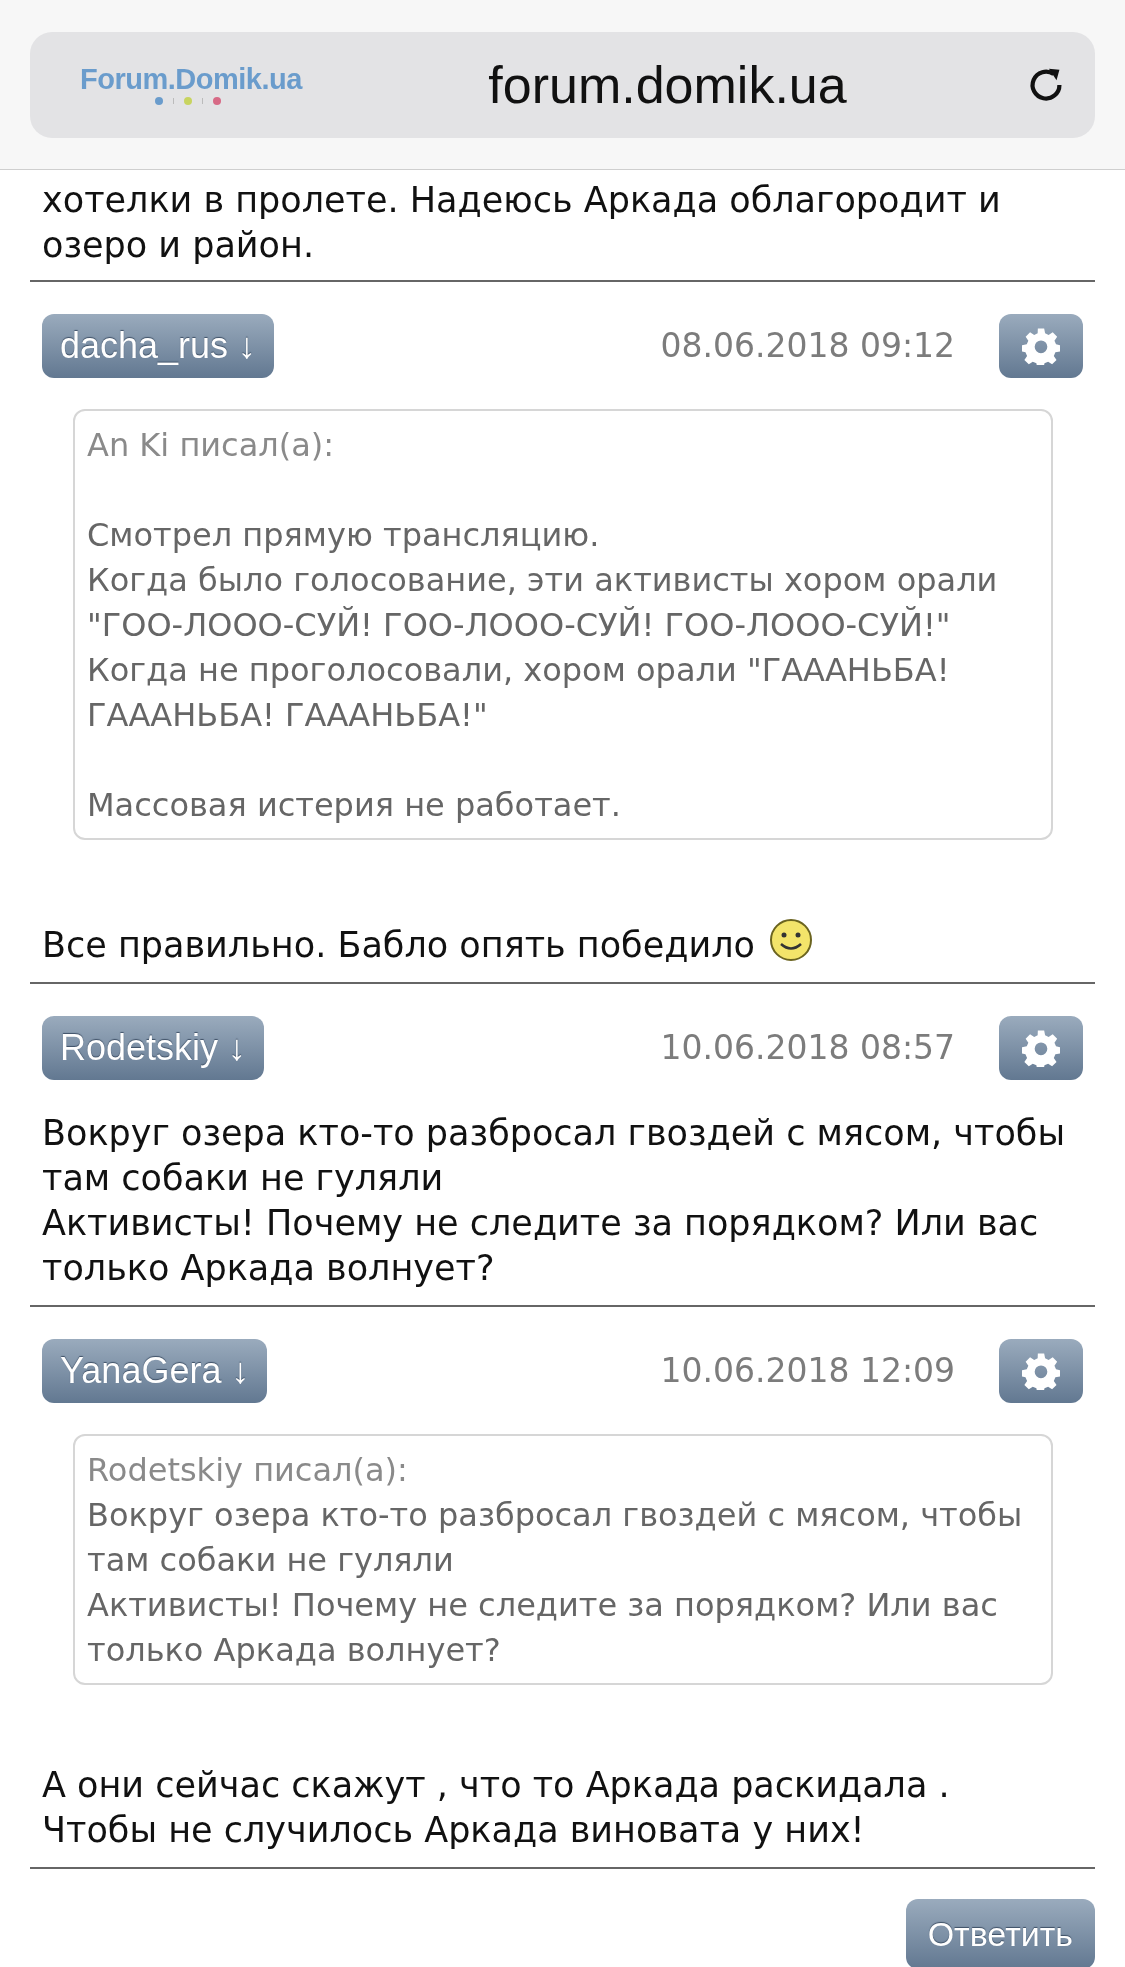 The image size is (1125, 1967). I want to click on reply-button: Ответить, so click(1000, 1933).